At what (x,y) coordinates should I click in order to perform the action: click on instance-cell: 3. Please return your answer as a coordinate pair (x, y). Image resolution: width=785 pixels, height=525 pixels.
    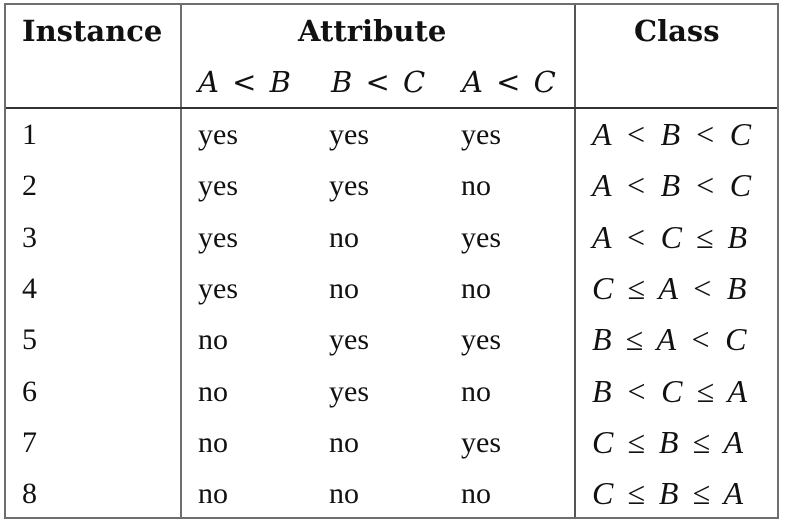
    Looking at the image, I should click on (29, 237).